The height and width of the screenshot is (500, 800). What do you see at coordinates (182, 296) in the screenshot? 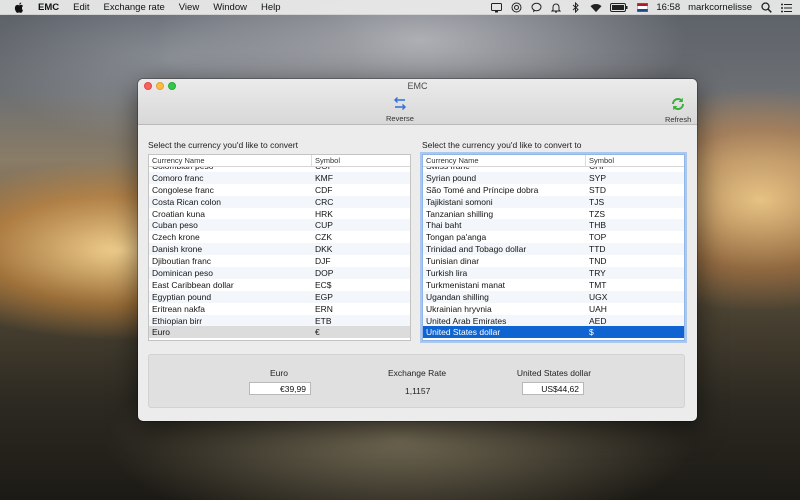
I see `currency-name-cell: Egyptian pound` at bounding box center [182, 296].